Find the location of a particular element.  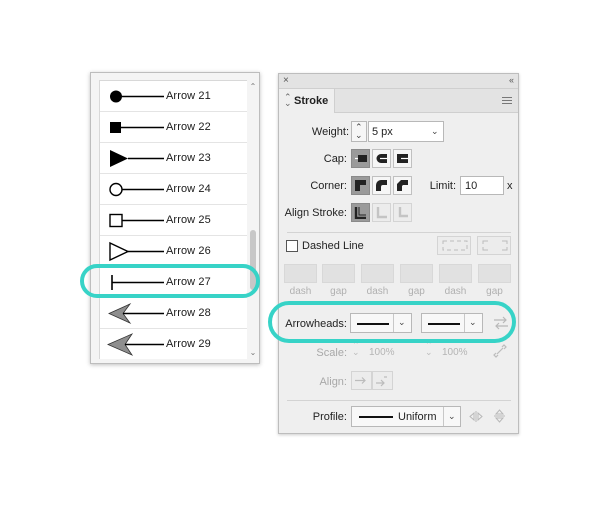

align-inside-button is located at coordinates (381, 212).